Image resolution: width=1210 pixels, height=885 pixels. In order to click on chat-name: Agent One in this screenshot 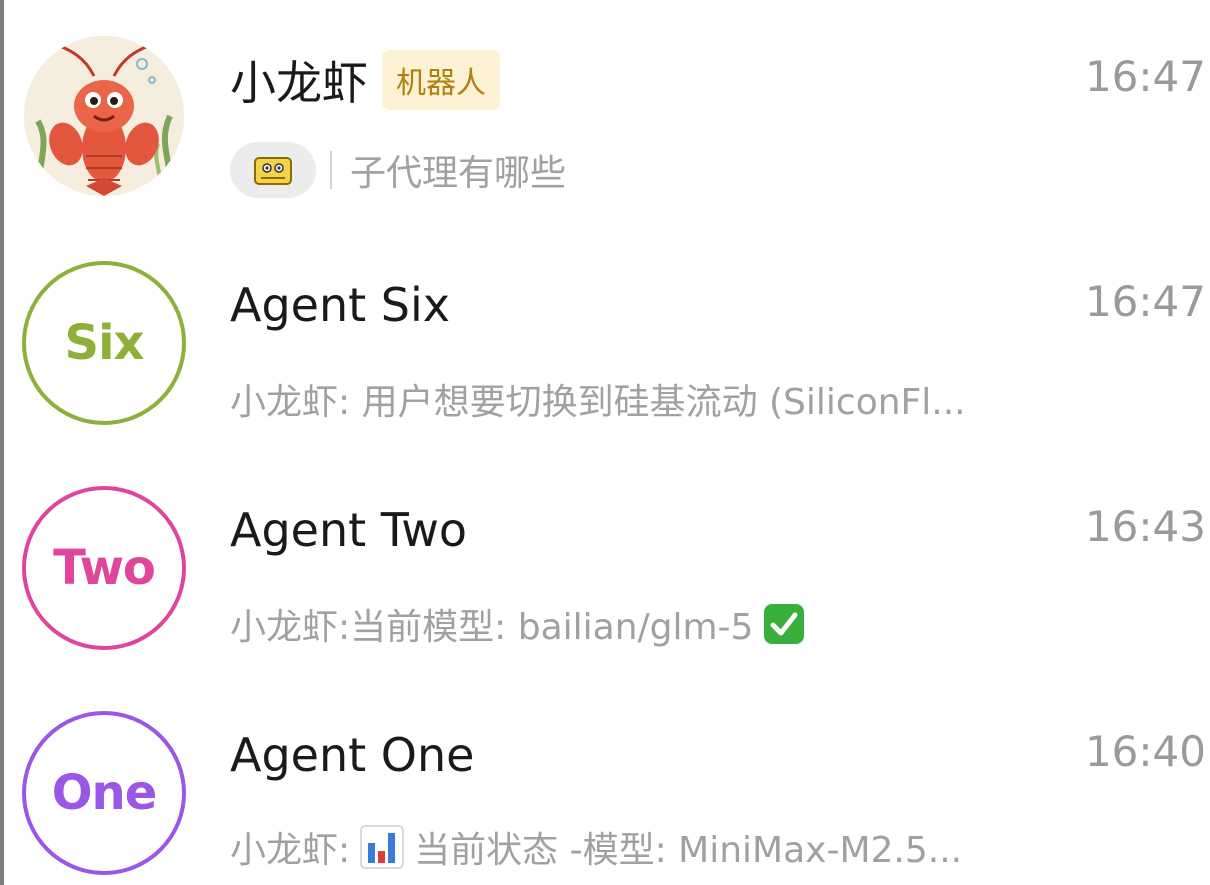, I will do `click(352, 755)`.